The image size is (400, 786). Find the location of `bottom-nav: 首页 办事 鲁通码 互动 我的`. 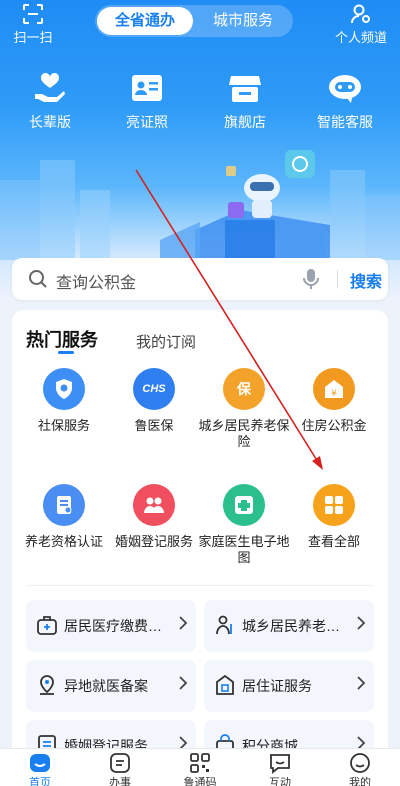

bottom-nav: 首页 办事 鲁通码 互动 我的 is located at coordinates (200, 767).